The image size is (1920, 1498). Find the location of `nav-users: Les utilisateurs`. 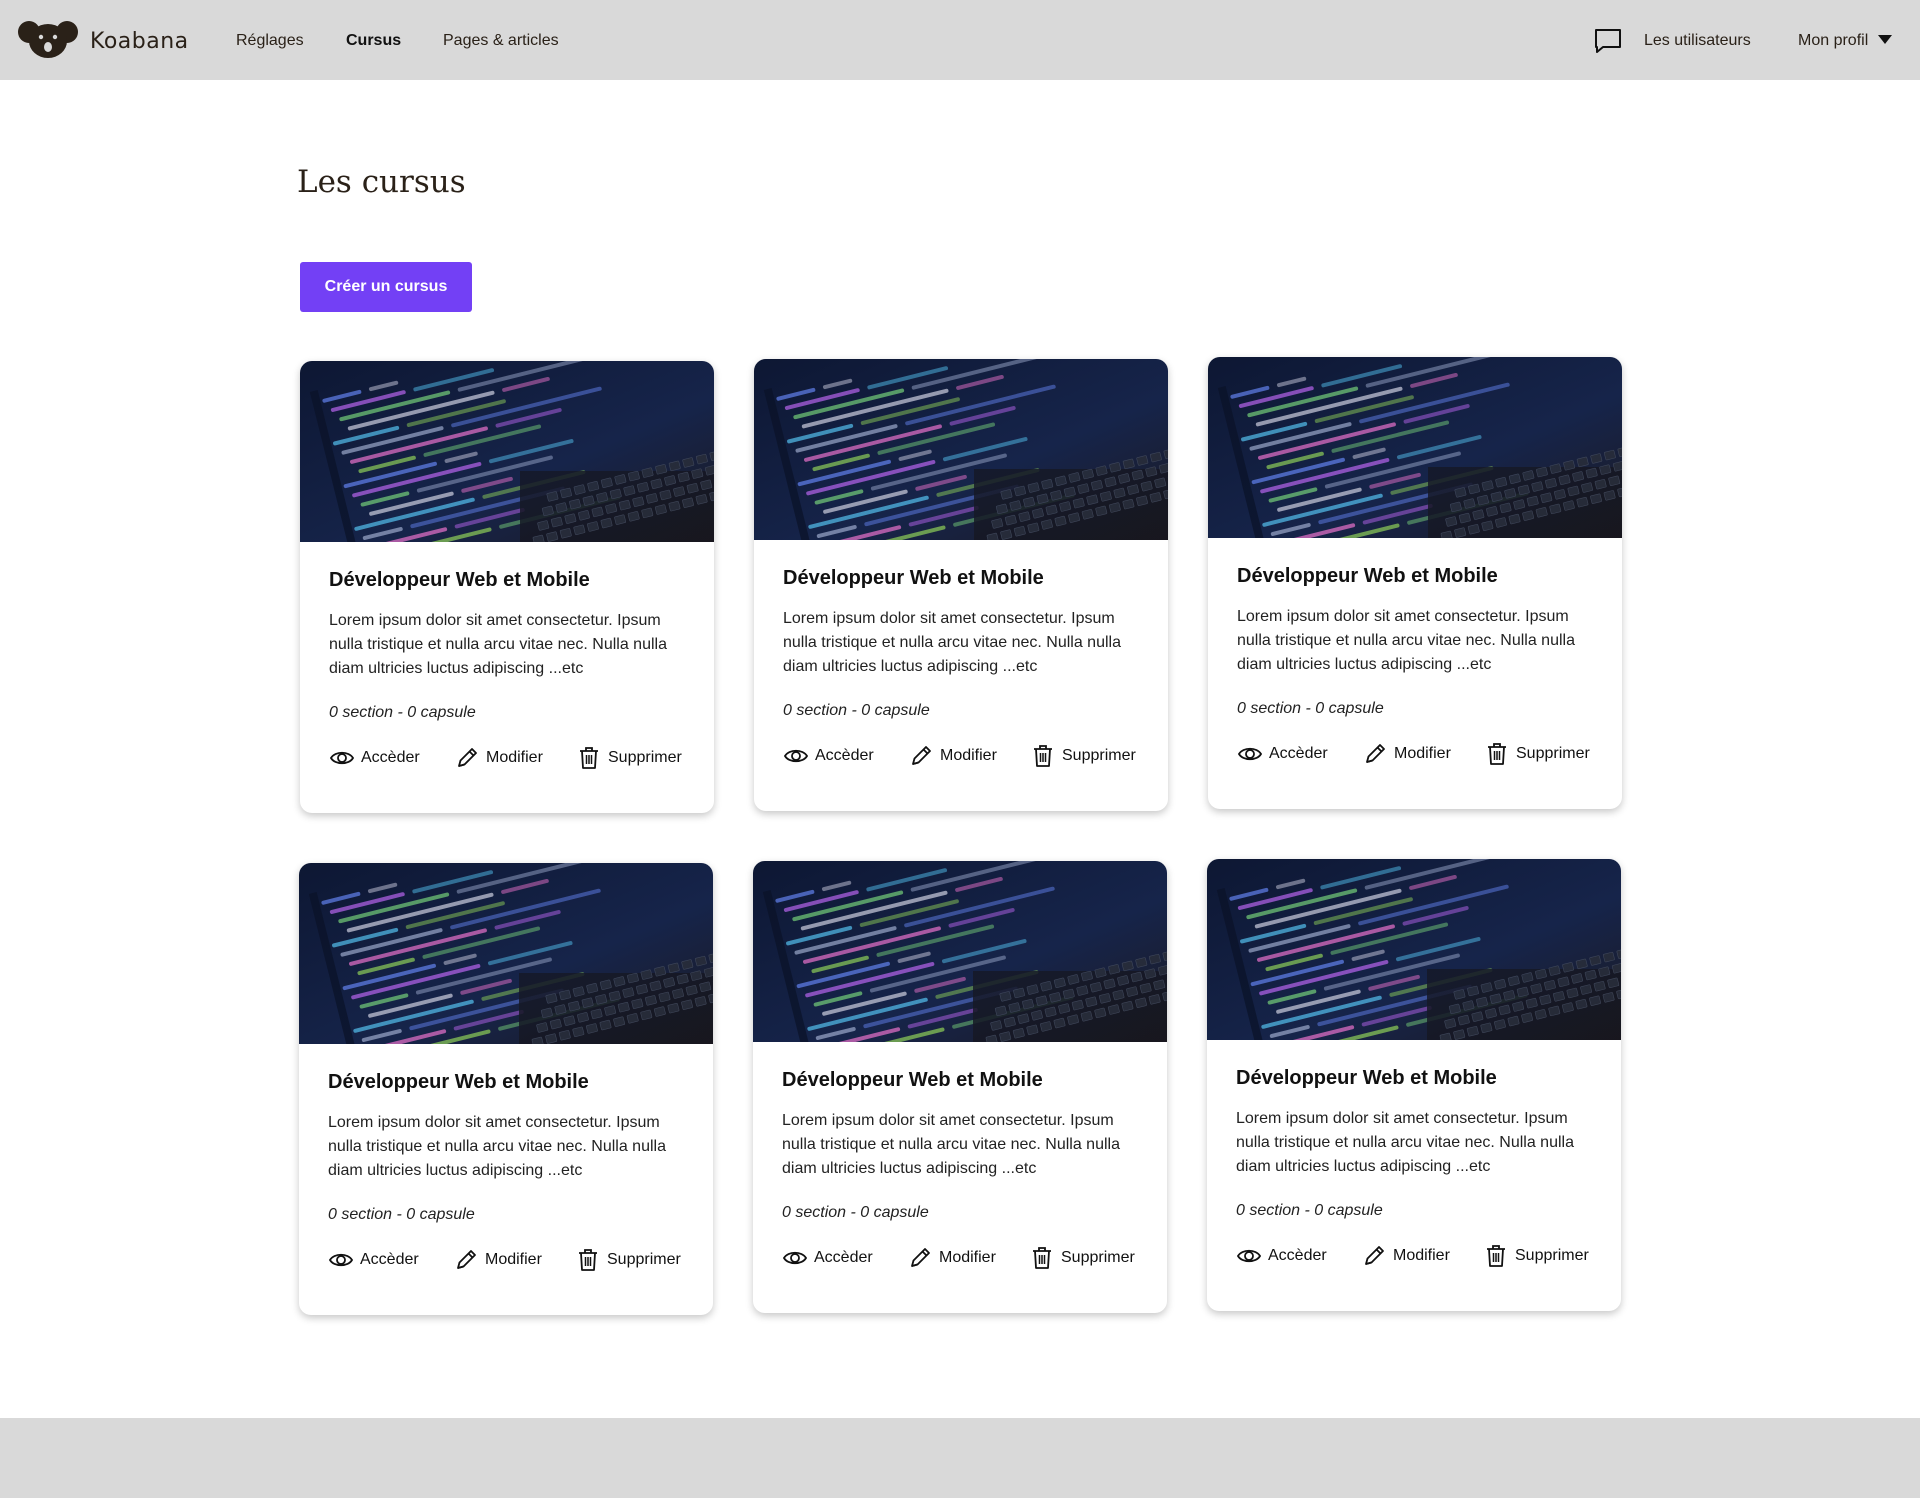

nav-users: Les utilisateurs is located at coordinates (1697, 41).